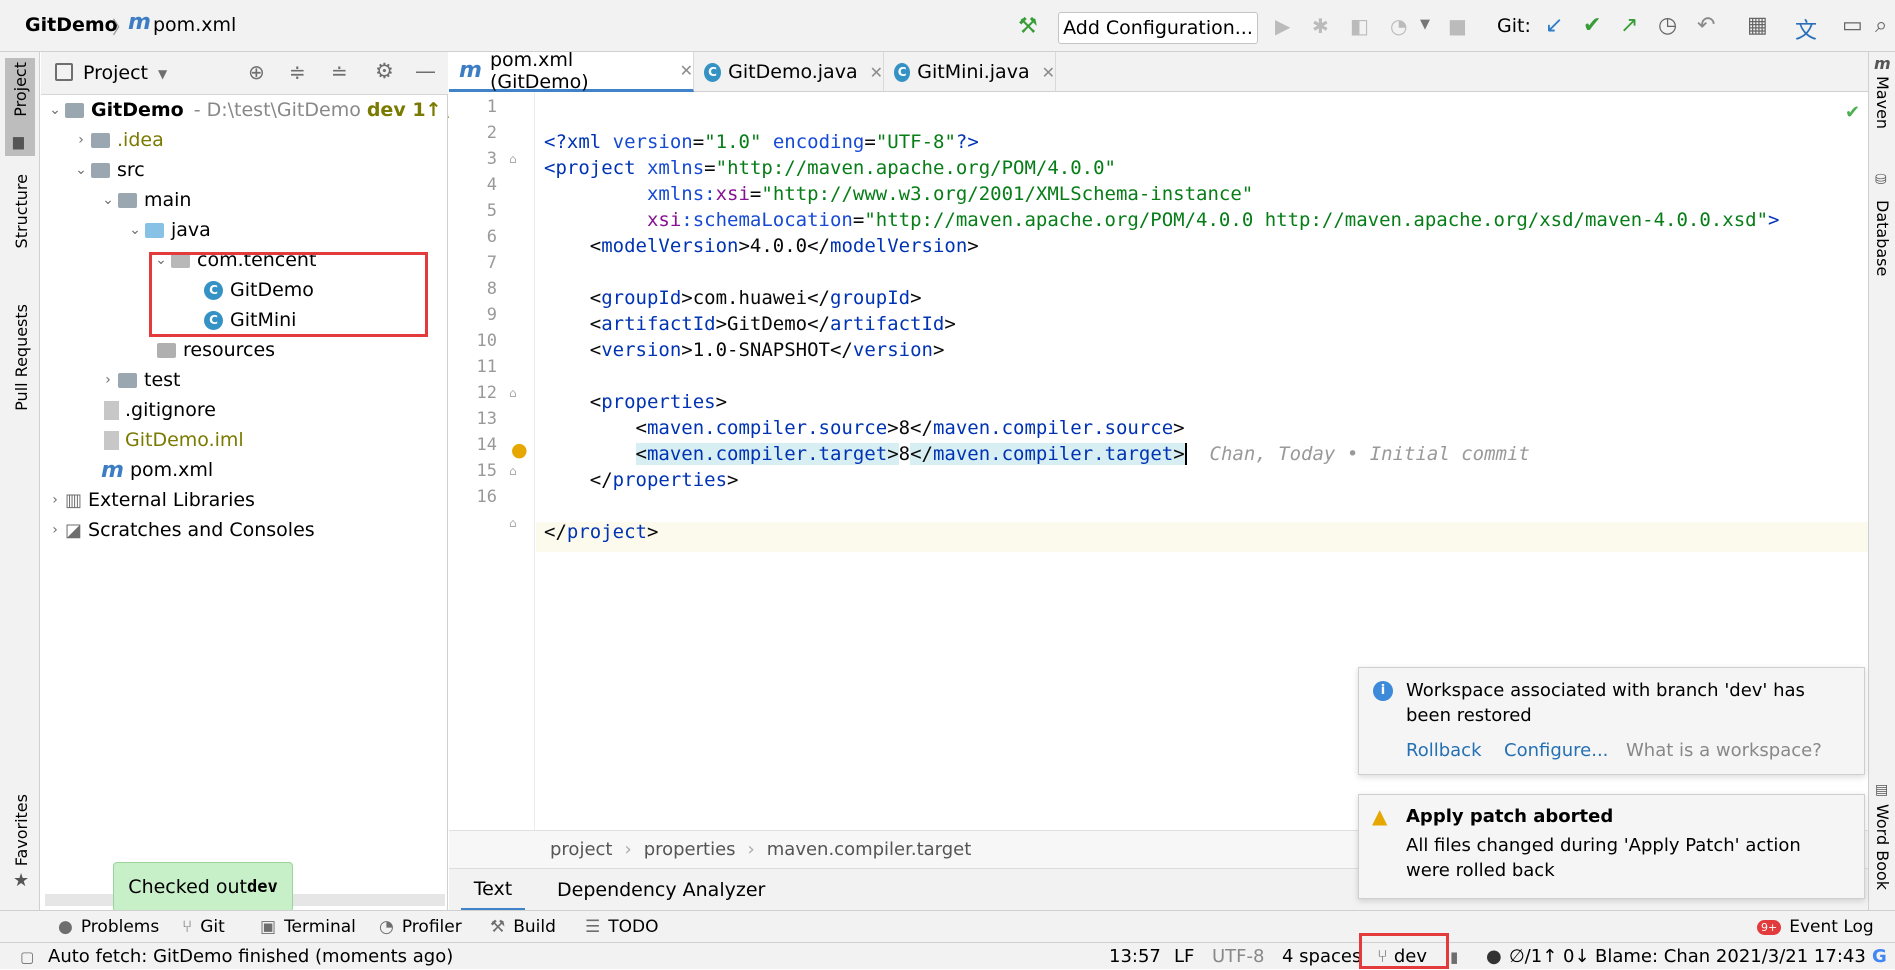 The width and height of the screenshot is (1895, 970). What do you see at coordinates (1629, 25) in the screenshot?
I see `git-push-icon: ↗` at bounding box center [1629, 25].